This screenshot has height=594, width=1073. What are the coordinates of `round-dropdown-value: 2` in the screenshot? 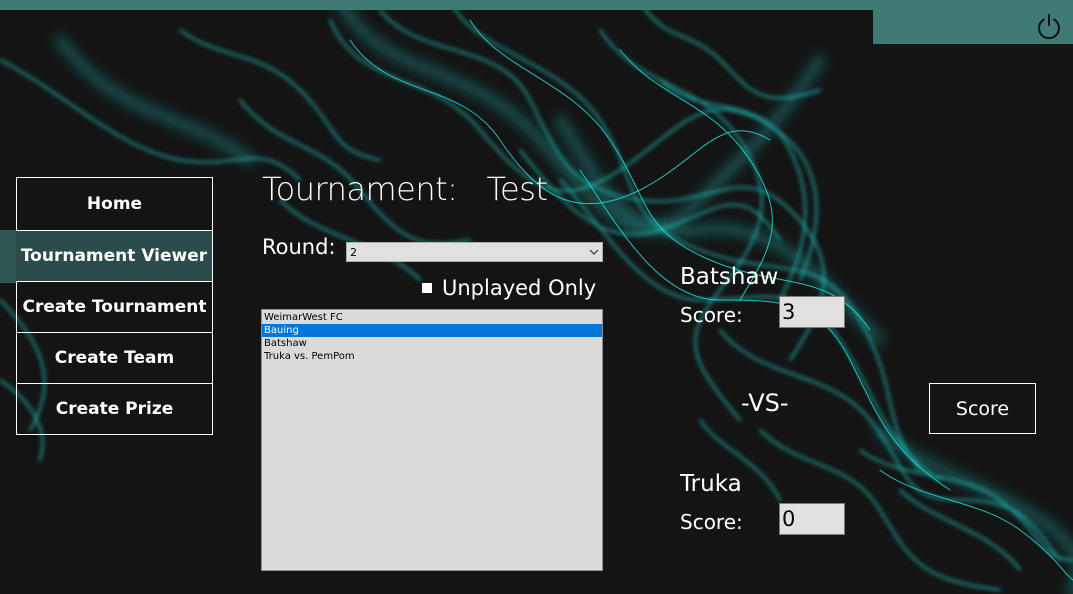 It's located at (353, 252).